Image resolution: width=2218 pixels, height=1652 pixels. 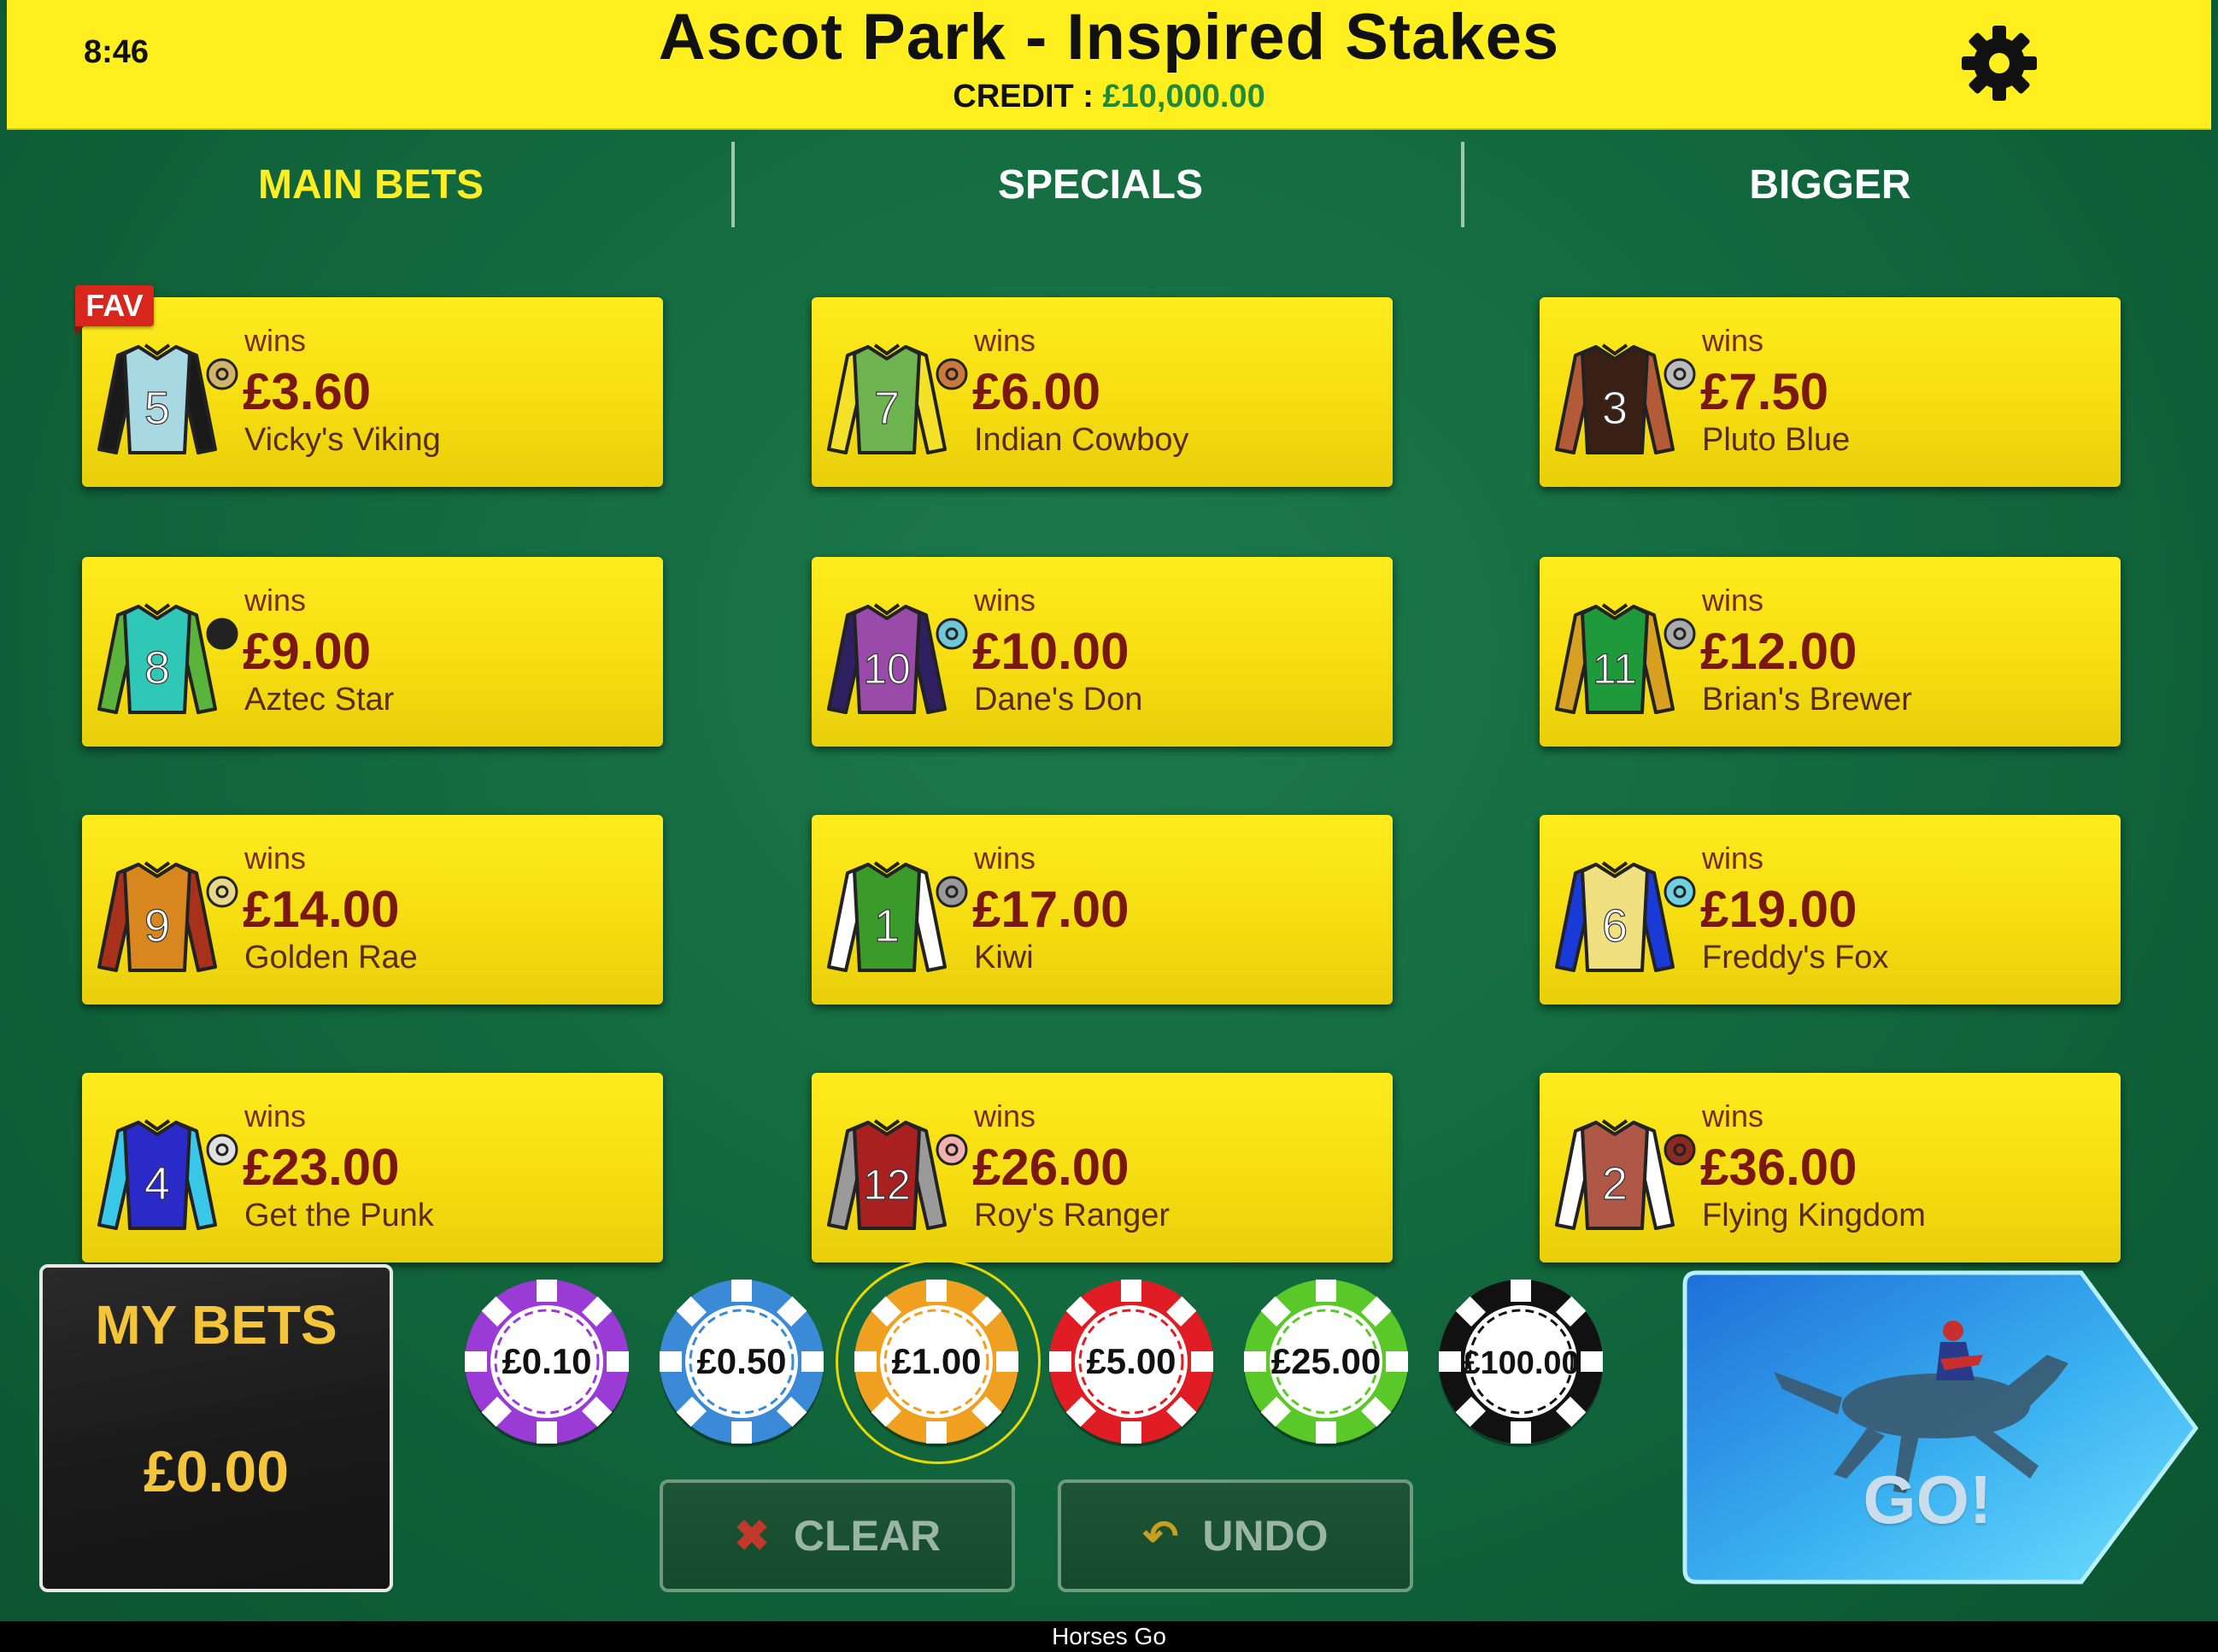 I want to click on win-amount: £6.00, so click(x=1036, y=391).